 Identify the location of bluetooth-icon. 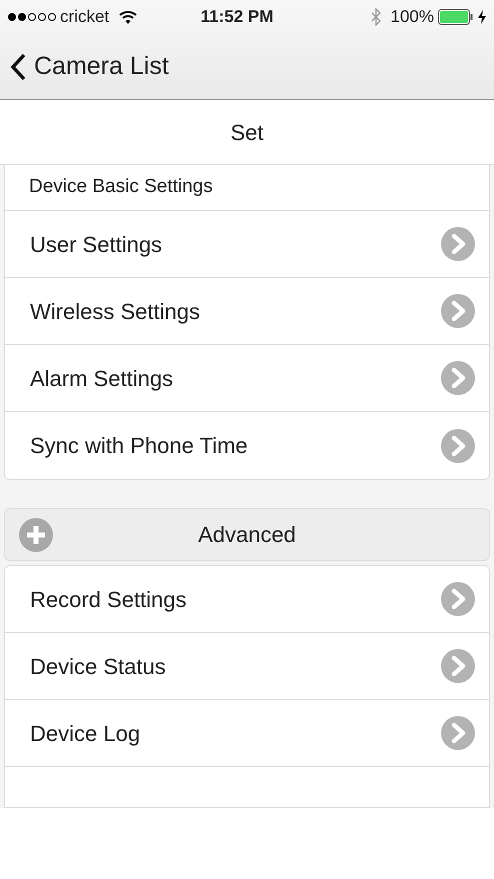
(375, 17).